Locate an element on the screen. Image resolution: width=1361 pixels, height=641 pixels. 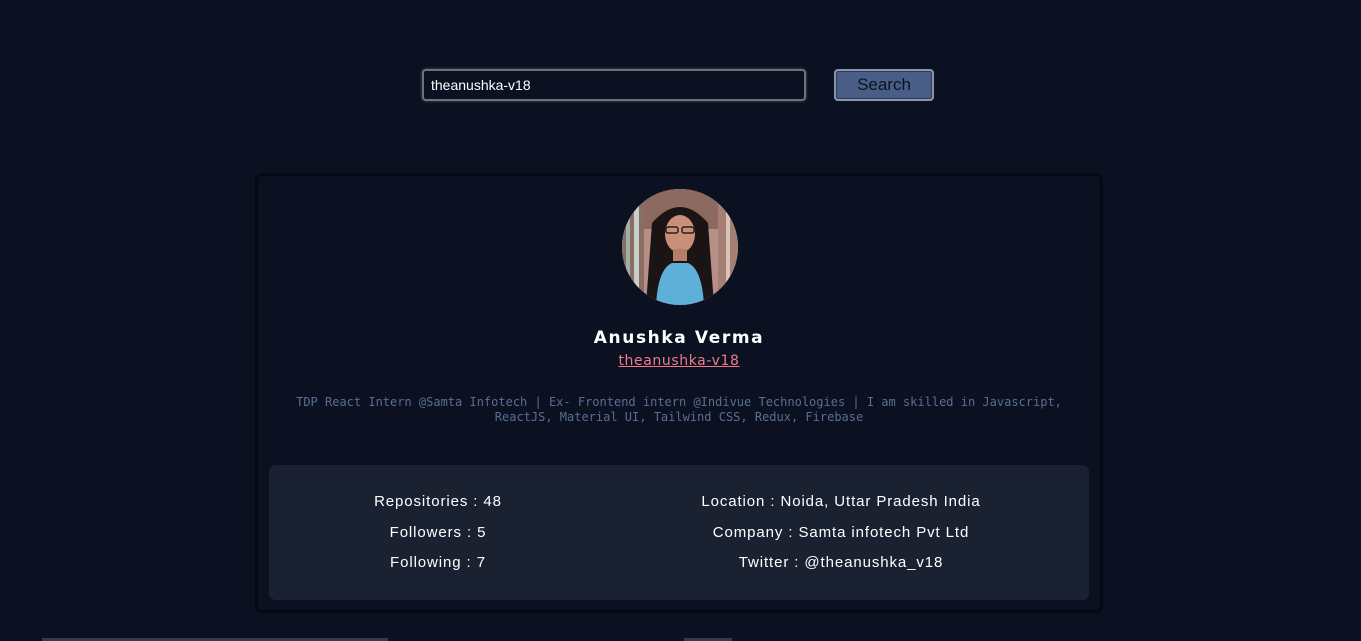
repositories-stat: Repositories : 48 is located at coordinates (438, 501).